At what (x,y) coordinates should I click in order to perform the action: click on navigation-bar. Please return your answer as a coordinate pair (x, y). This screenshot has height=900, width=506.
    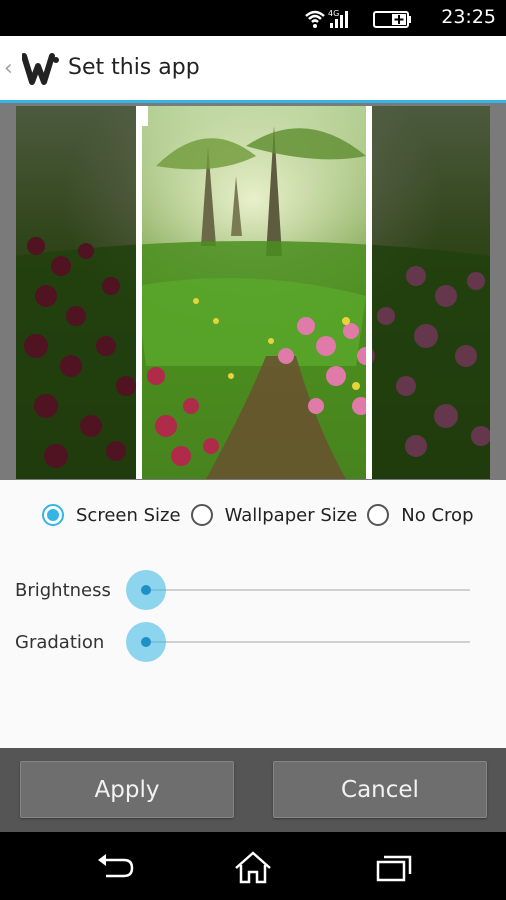
    Looking at the image, I should click on (253, 866).